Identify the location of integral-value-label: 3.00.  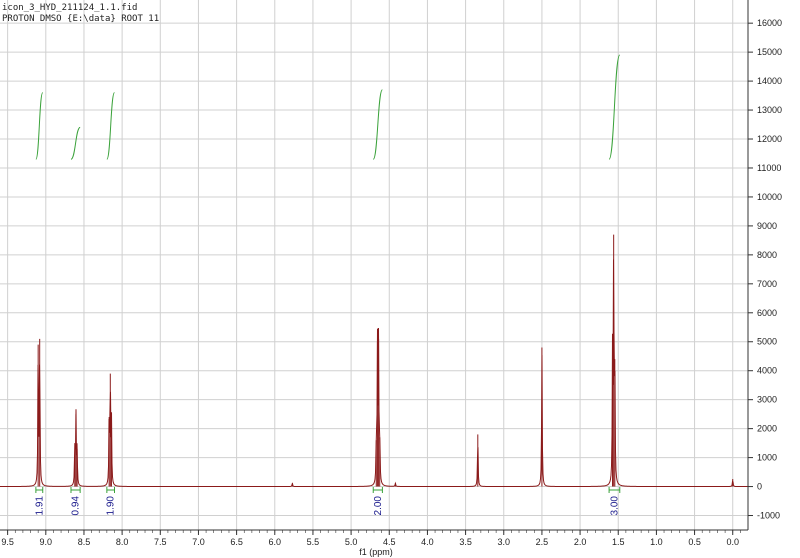
(614, 506).